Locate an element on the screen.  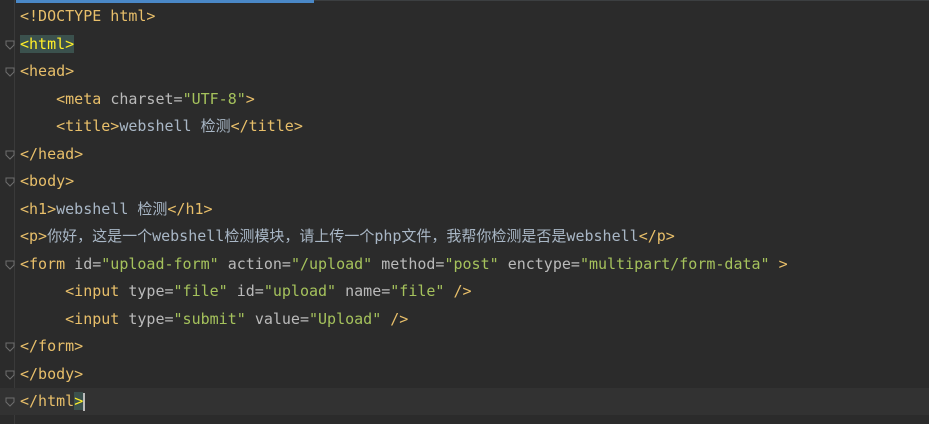
code-text: </head> is located at coordinates (51, 154).